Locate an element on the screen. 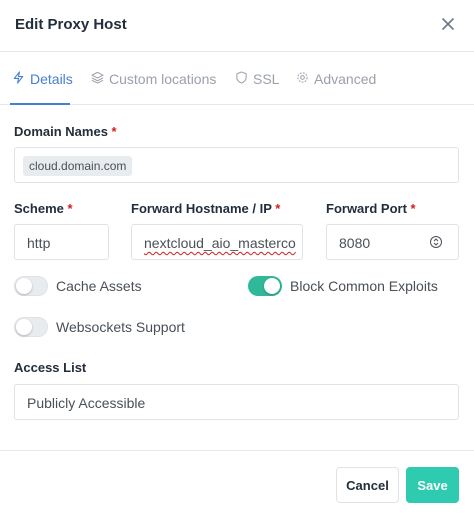 The width and height of the screenshot is (474, 513). modal-header: Edit Proxy Host is located at coordinates (237, 26).